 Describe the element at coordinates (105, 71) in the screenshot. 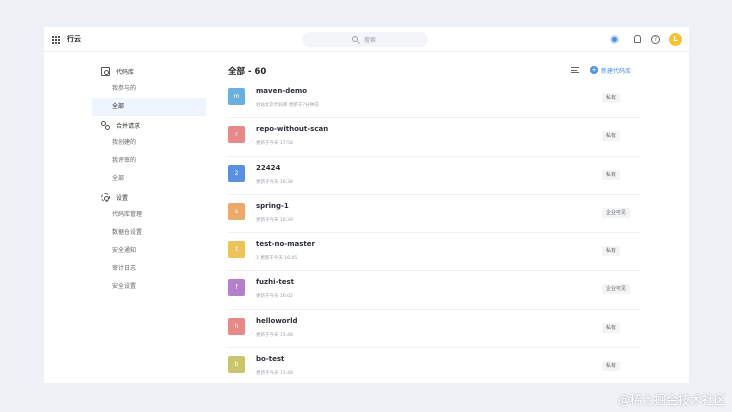

I see `repo-icon` at that location.